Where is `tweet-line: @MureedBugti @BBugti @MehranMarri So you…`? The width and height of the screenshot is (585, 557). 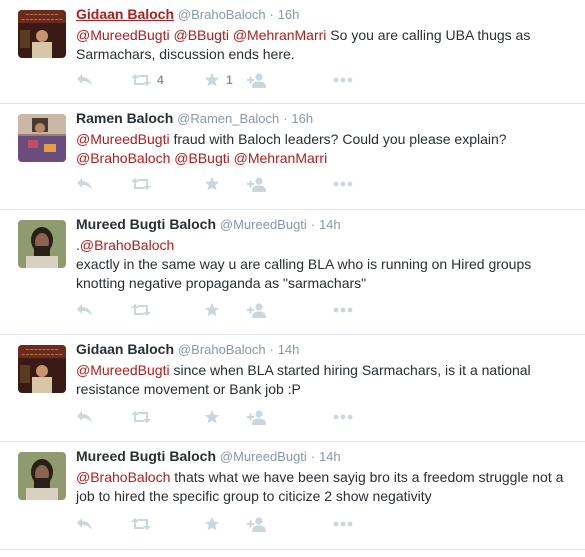
tweet-line: @MureedBugti @BBugti @MehranMarri So you… is located at coordinates (326, 35).